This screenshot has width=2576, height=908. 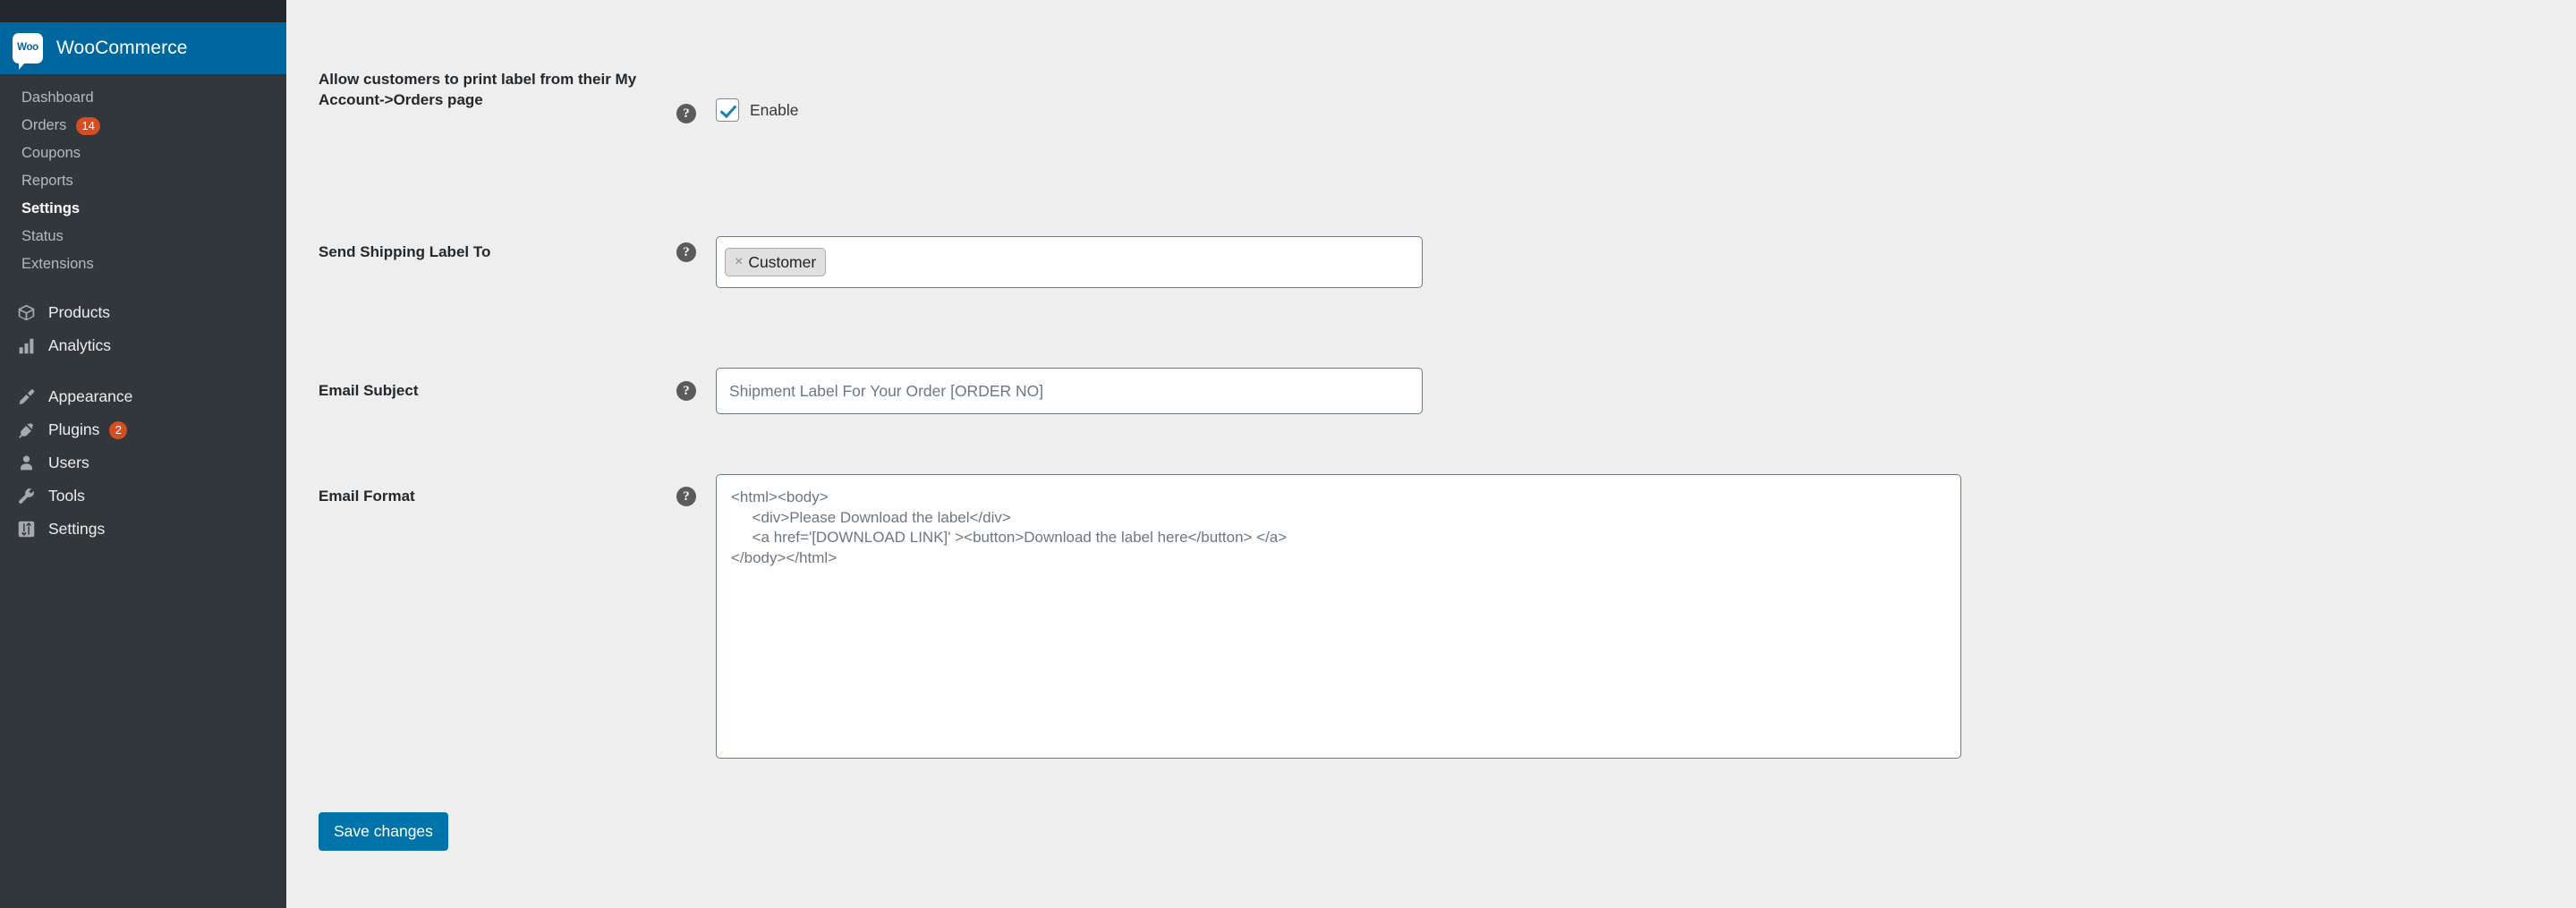 What do you see at coordinates (47, 181) in the screenshot?
I see `sidebar-item-label: Reports` at bounding box center [47, 181].